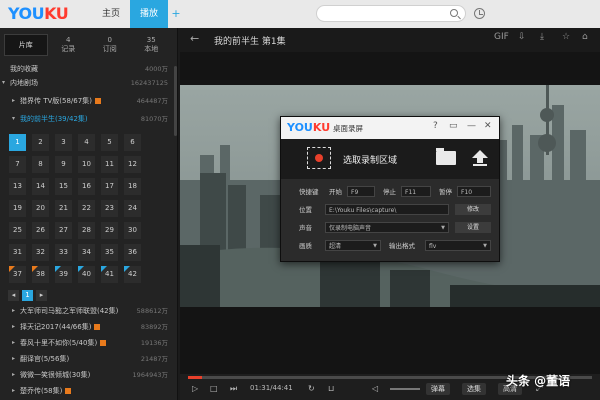 This screenshot has height=400, width=600. What do you see at coordinates (458, 245) in the screenshot?
I see `format-select: flv ▼` at bounding box center [458, 245].